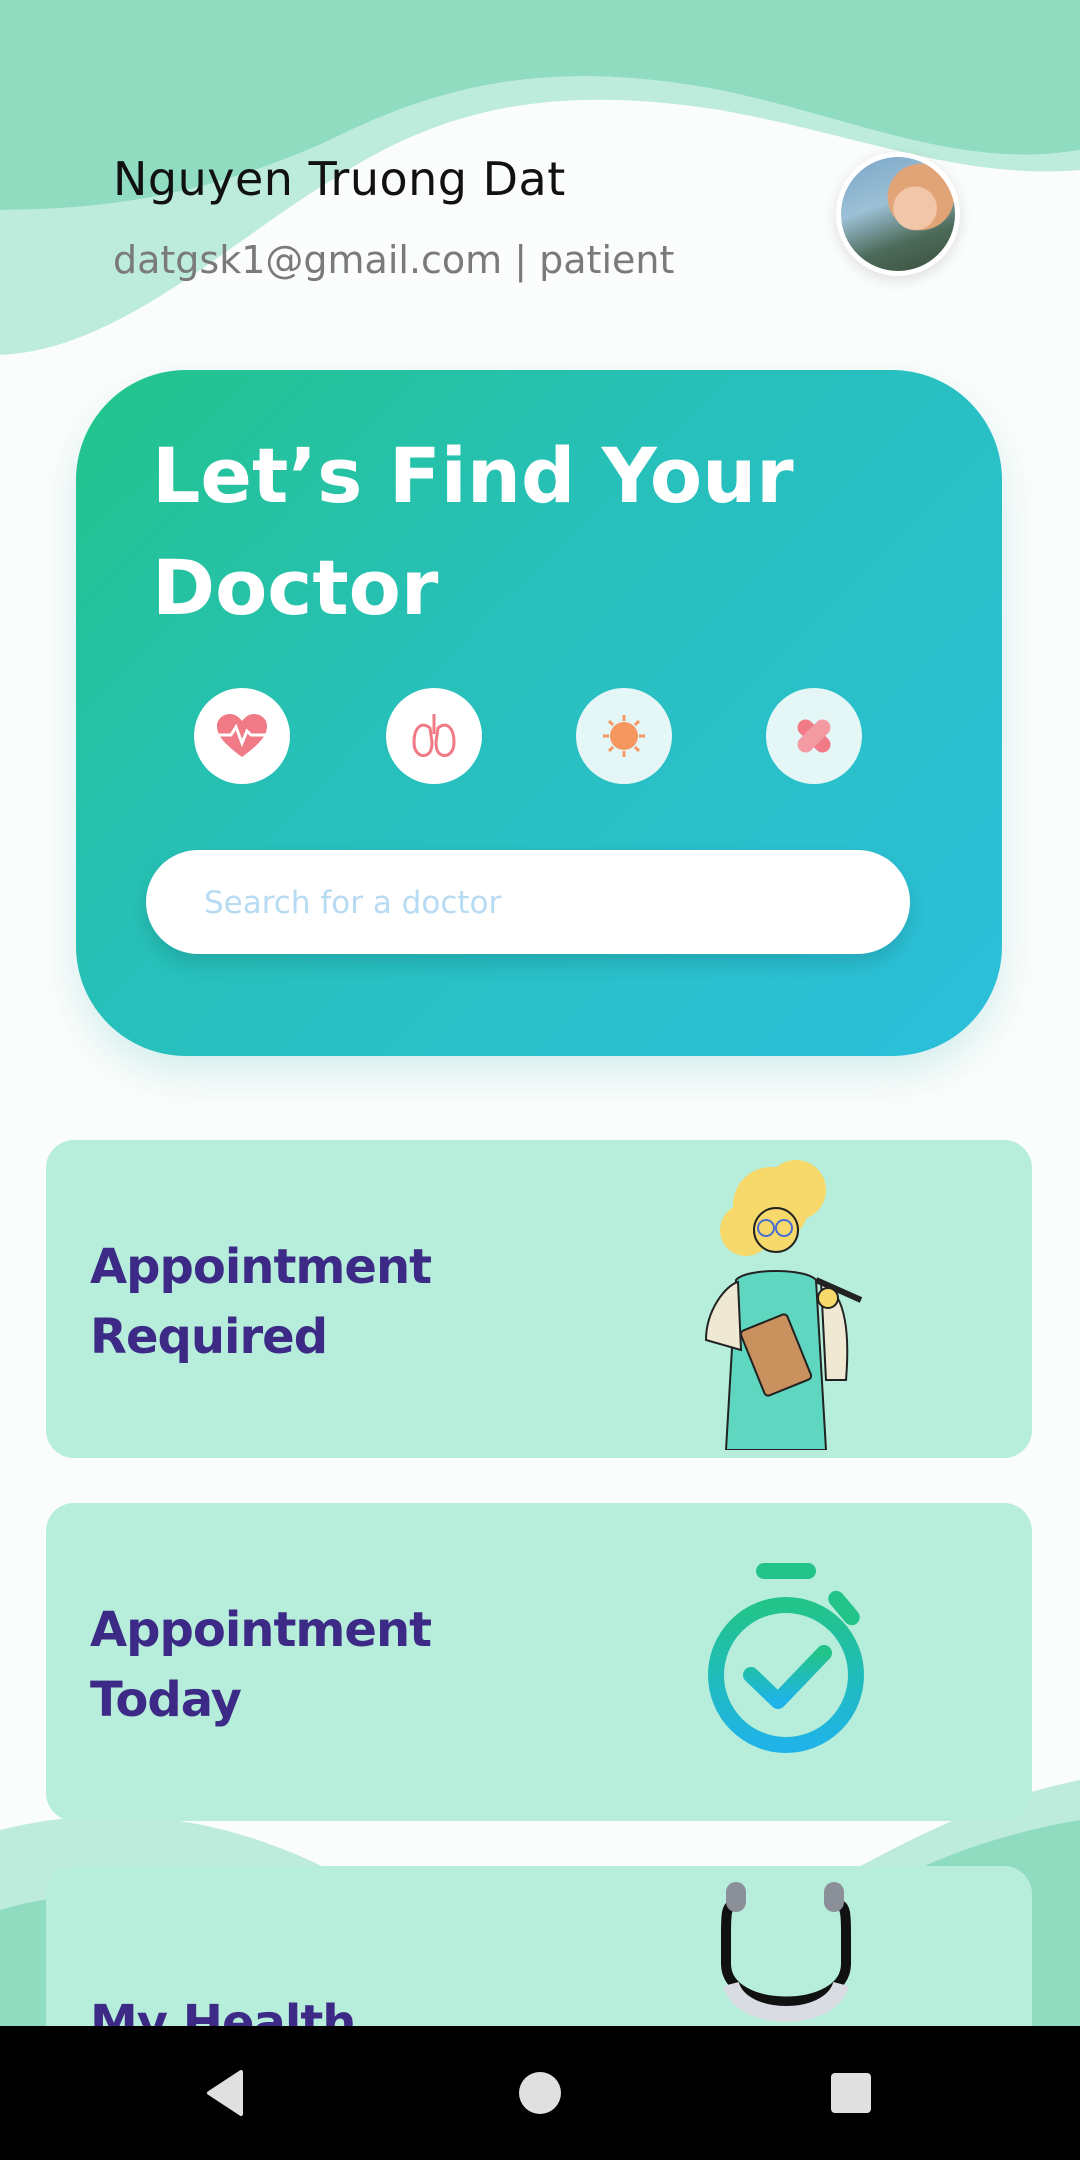 The height and width of the screenshot is (2160, 1080). I want to click on category-cardiology-button, so click(242, 736).